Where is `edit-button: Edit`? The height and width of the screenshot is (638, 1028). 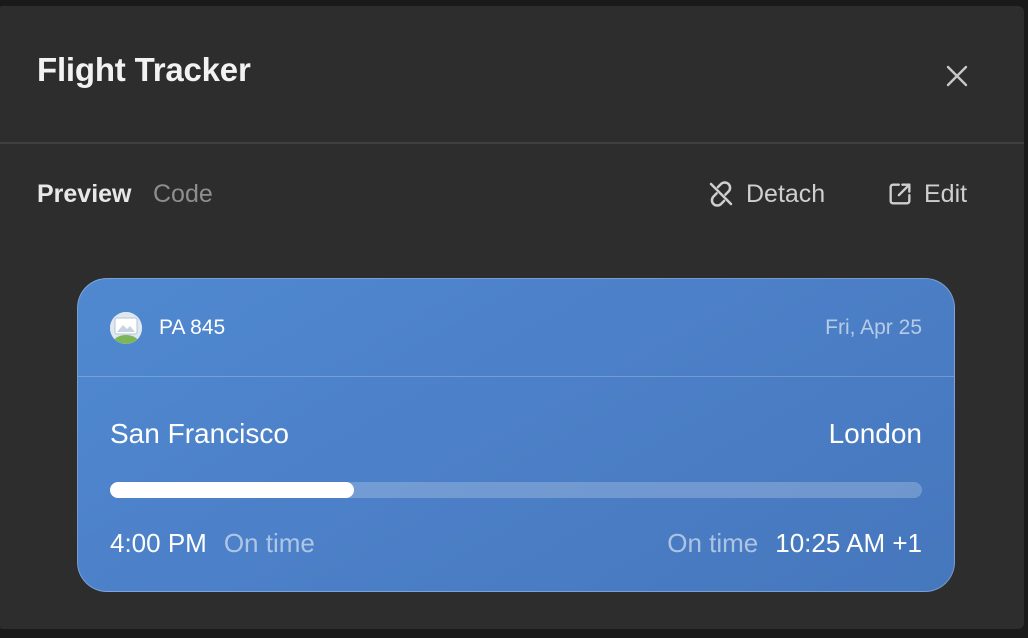 edit-button: Edit is located at coordinates (926, 194).